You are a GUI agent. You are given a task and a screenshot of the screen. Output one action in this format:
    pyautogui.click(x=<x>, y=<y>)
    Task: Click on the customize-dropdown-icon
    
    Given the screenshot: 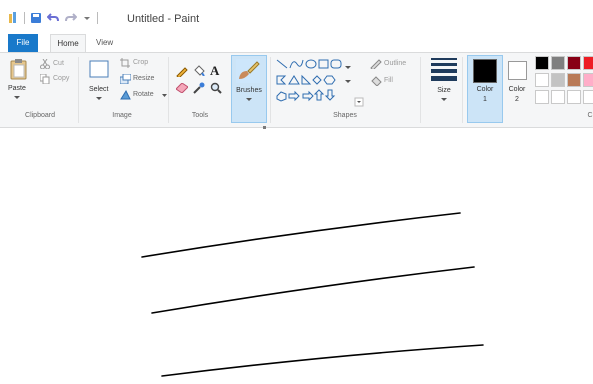 What is the action you would take?
    pyautogui.click(x=87, y=18)
    